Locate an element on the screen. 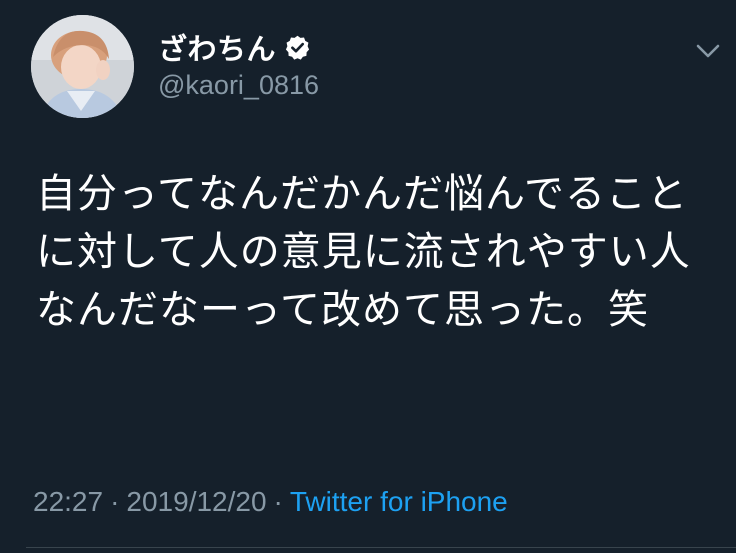 The image size is (736, 553). divider is located at coordinates (381, 547).